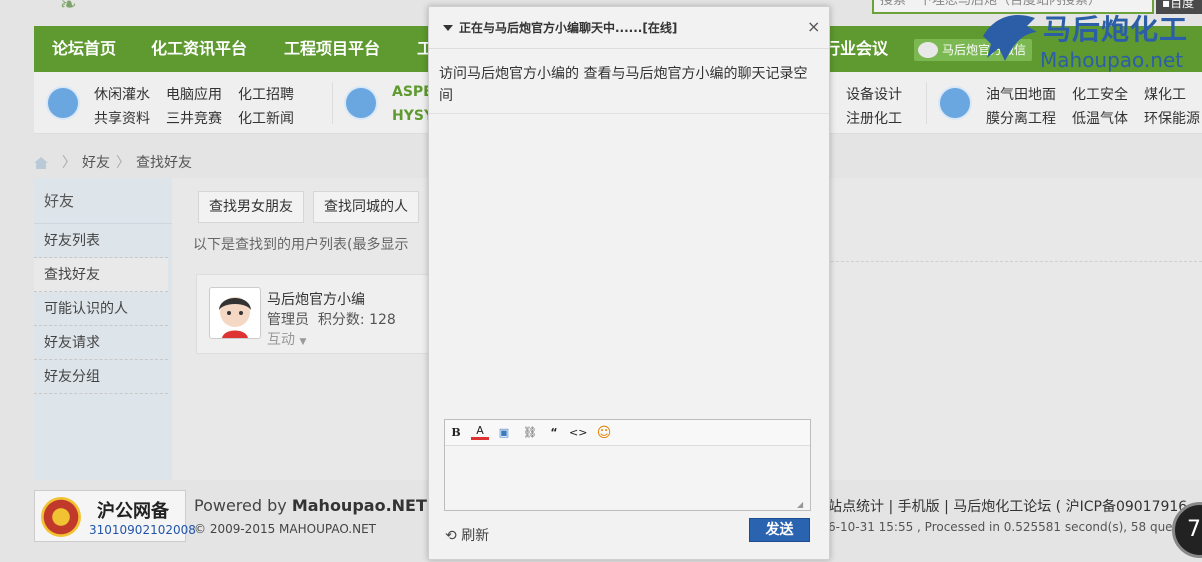 The height and width of the screenshot is (562, 1202). Describe the element at coordinates (1100, 118) in the screenshot. I see `subnav-link: 低温气体` at that location.